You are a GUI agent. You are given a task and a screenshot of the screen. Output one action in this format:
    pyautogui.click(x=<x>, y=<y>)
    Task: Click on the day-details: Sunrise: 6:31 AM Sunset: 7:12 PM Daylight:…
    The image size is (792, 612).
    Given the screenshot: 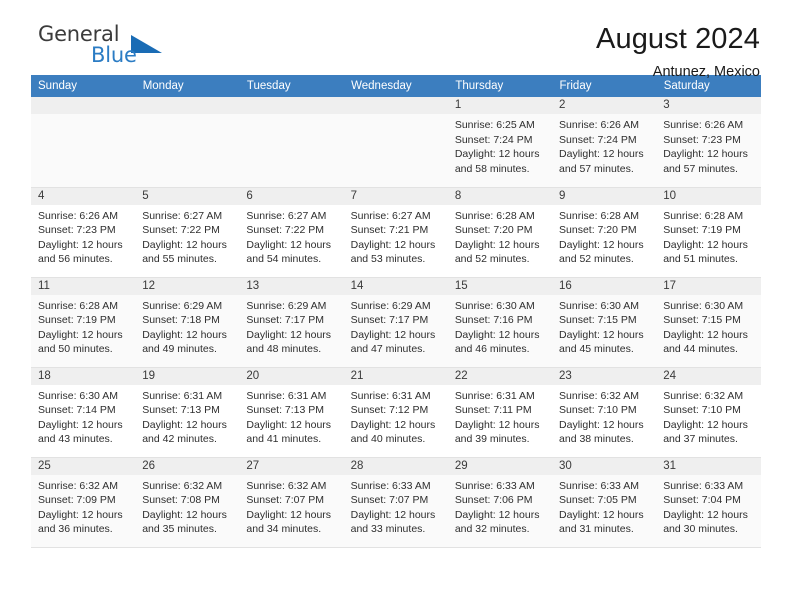 What is the action you would take?
    pyautogui.click(x=396, y=416)
    